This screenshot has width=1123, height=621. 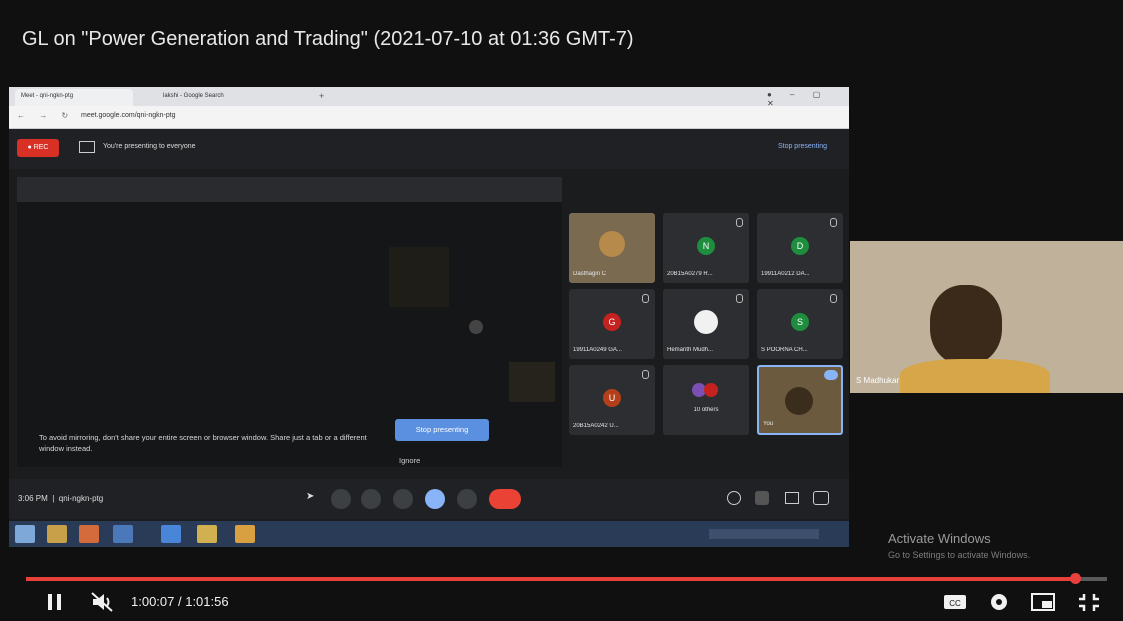 I want to click on meeting-code: qni-ngkn-ptg, so click(x=81, y=498).